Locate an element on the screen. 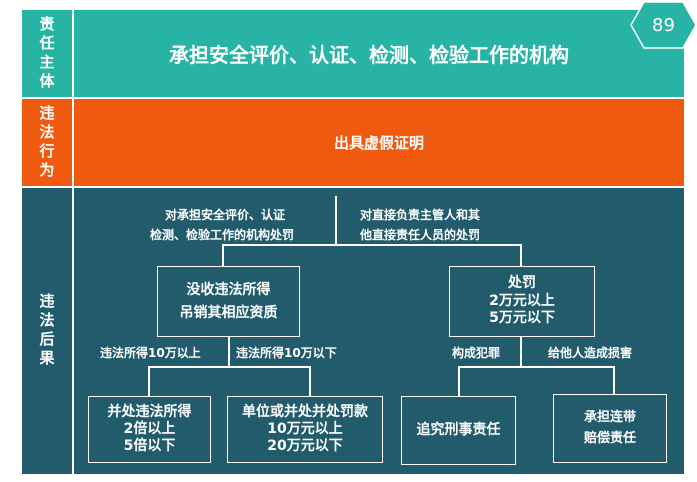 This screenshot has height=482, width=697. fine-box: 处罚 2万元以上 5万元以下 is located at coordinates (522, 301).